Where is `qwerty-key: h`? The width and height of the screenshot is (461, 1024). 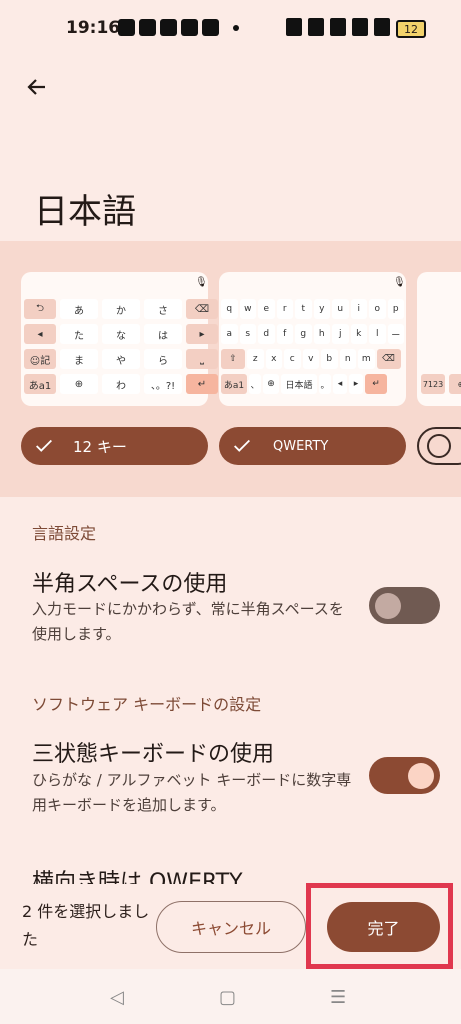
qwerty-key: h is located at coordinates (321, 334).